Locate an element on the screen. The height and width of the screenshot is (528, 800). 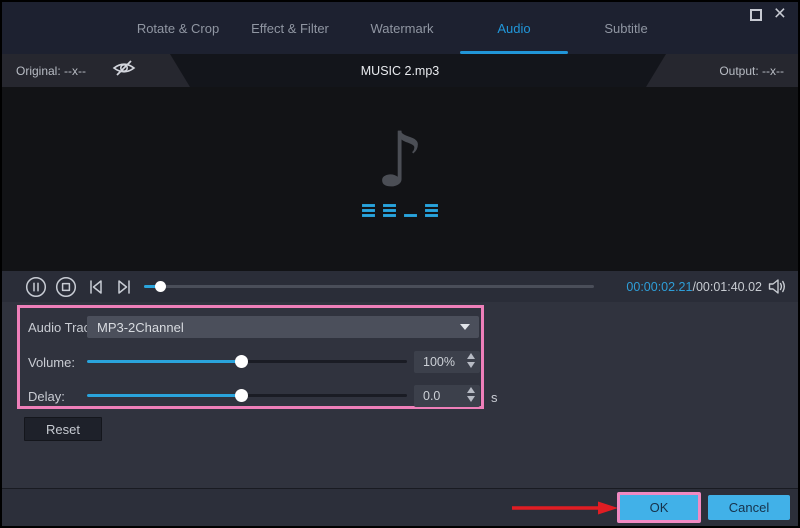
seek-slider is located at coordinates (369, 286).